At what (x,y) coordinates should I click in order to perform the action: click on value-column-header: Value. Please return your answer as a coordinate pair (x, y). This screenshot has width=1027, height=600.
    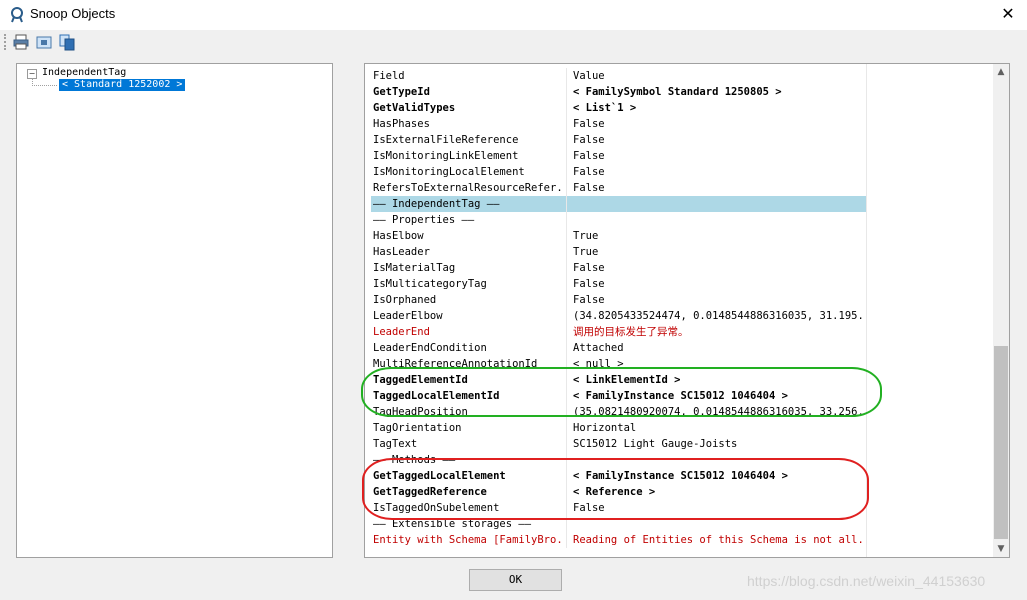
    Looking at the image, I should click on (718, 76).